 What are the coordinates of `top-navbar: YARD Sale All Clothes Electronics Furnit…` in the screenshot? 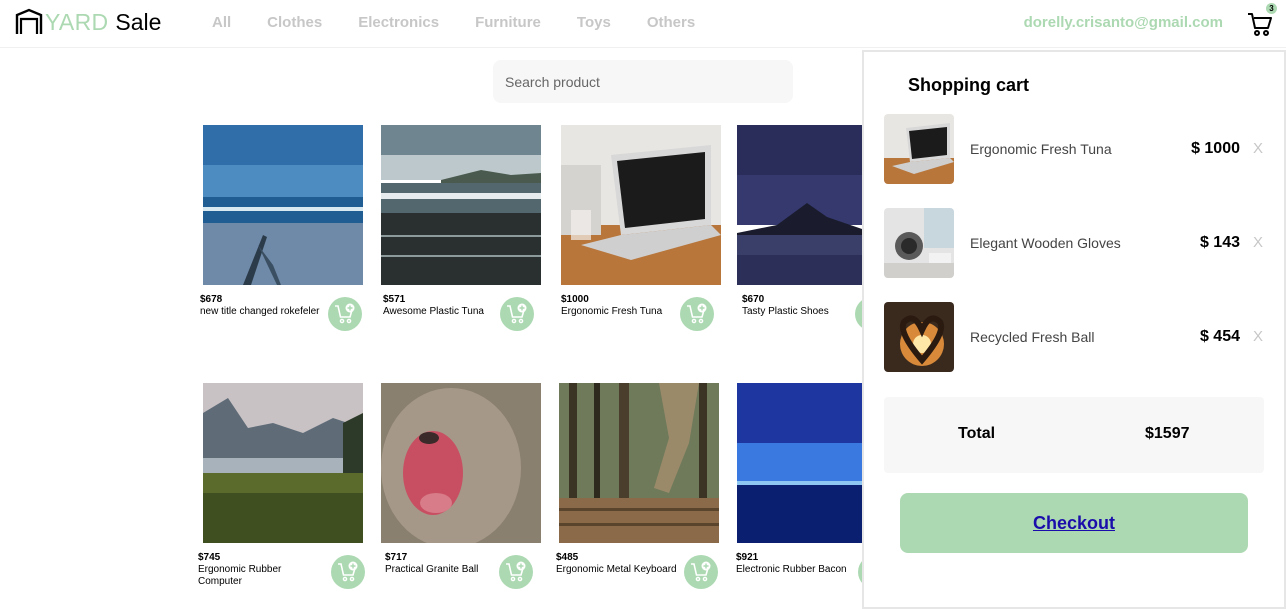 It's located at (643, 24).